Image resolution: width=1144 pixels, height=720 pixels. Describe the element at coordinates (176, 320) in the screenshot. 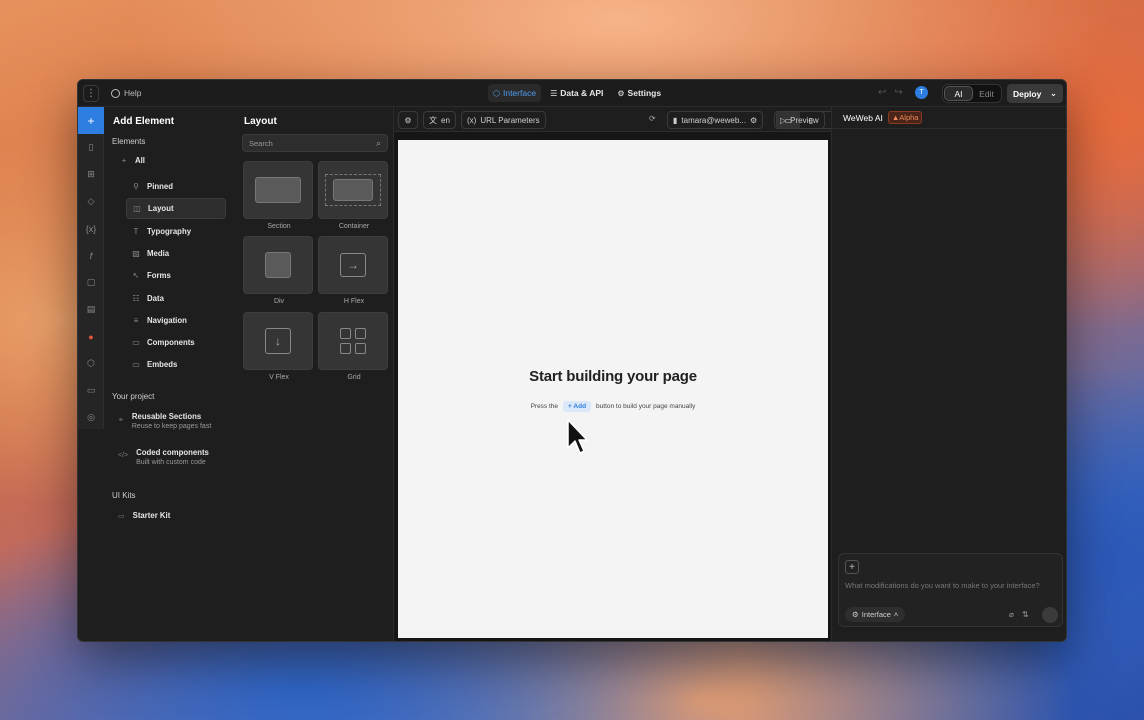

I see `category-navigation: ≡ Navigation` at that location.